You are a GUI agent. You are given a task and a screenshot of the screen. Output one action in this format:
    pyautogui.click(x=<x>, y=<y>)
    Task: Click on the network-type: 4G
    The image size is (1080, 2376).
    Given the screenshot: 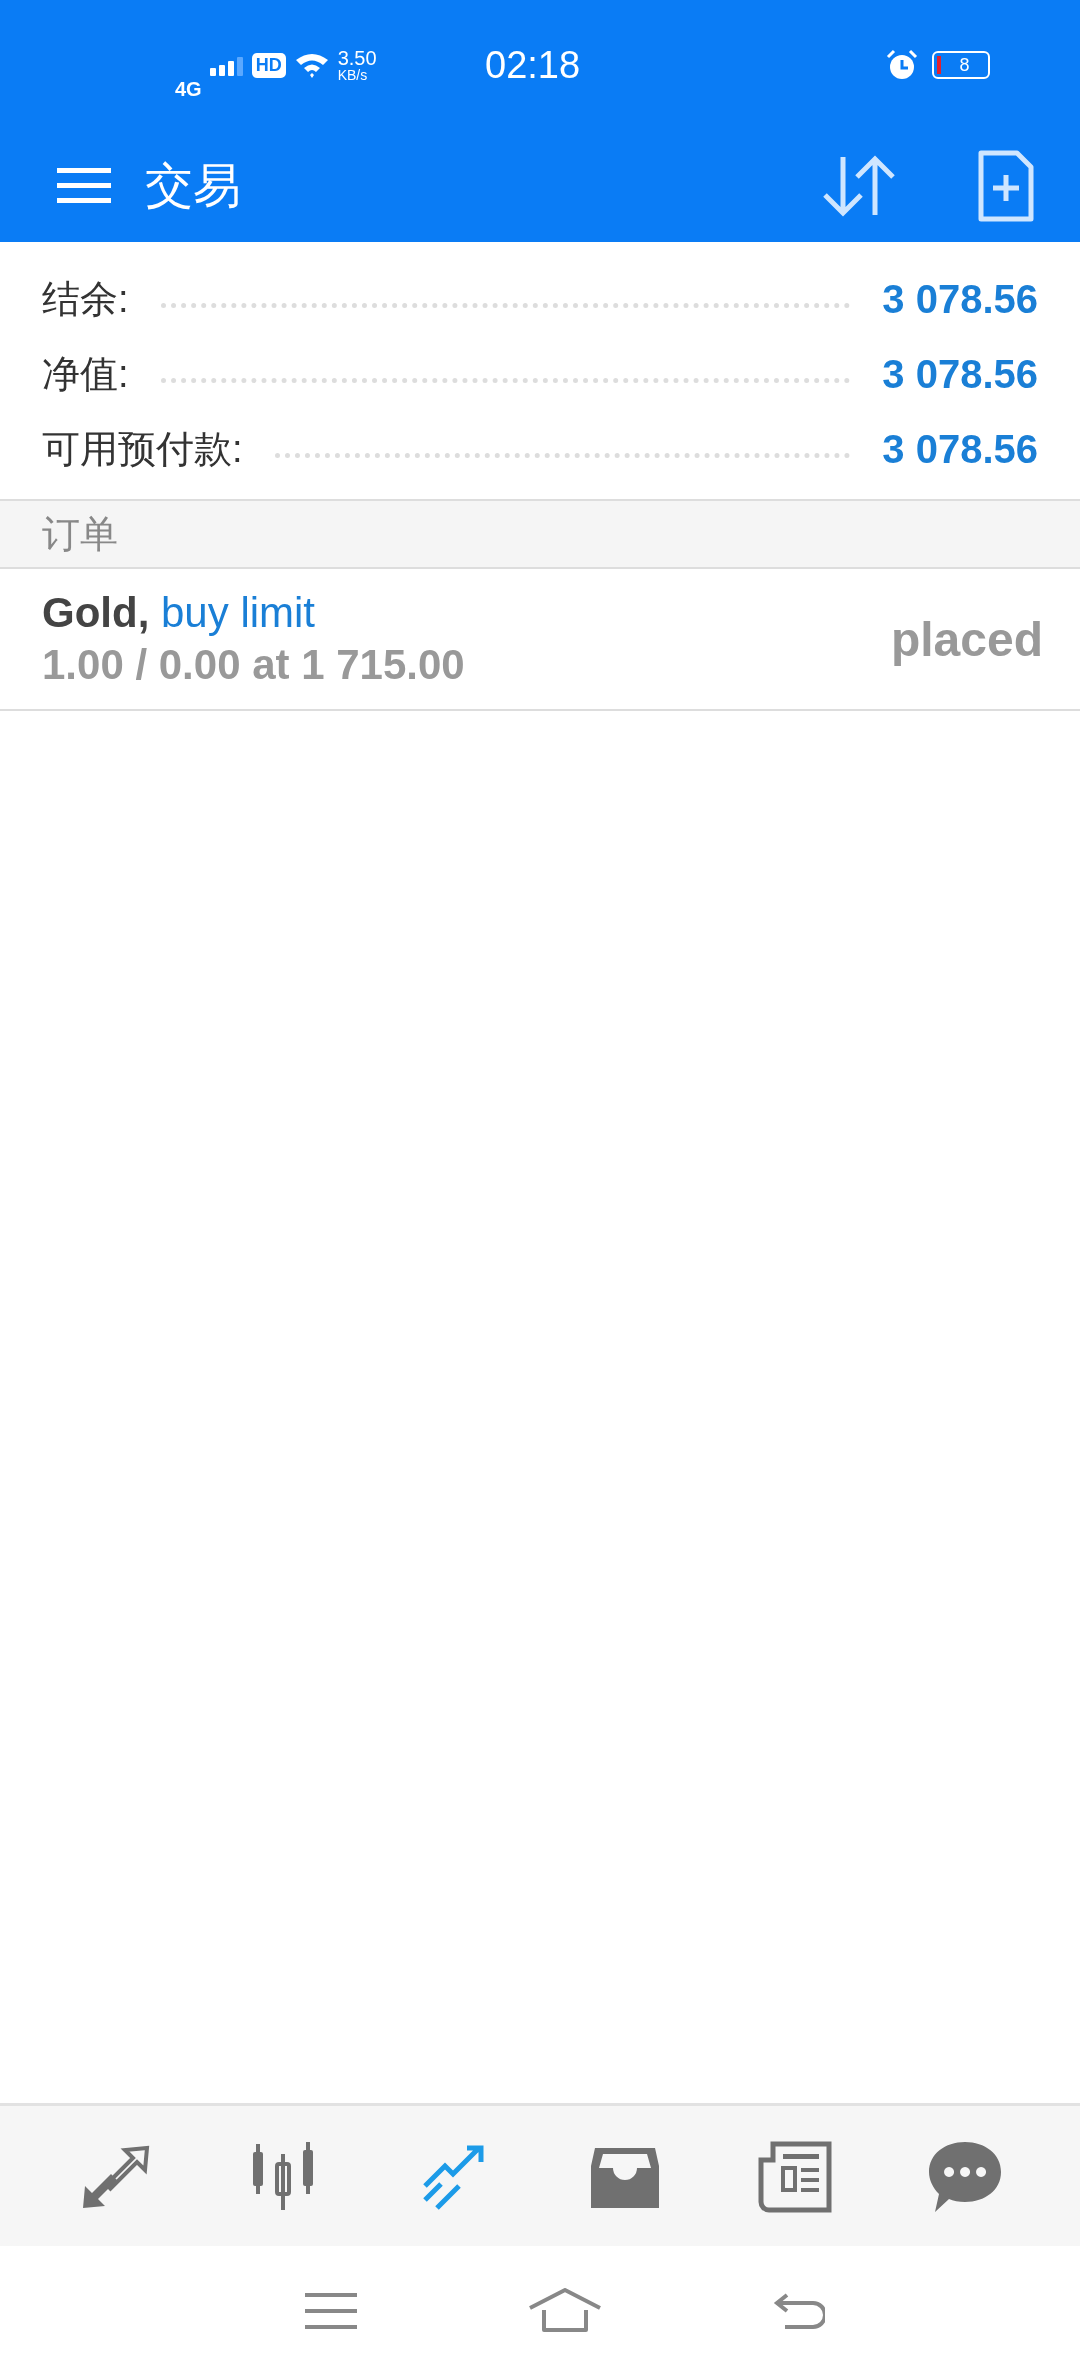 What is the action you would take?
    pyautogui.click(x=188, y=89)
    